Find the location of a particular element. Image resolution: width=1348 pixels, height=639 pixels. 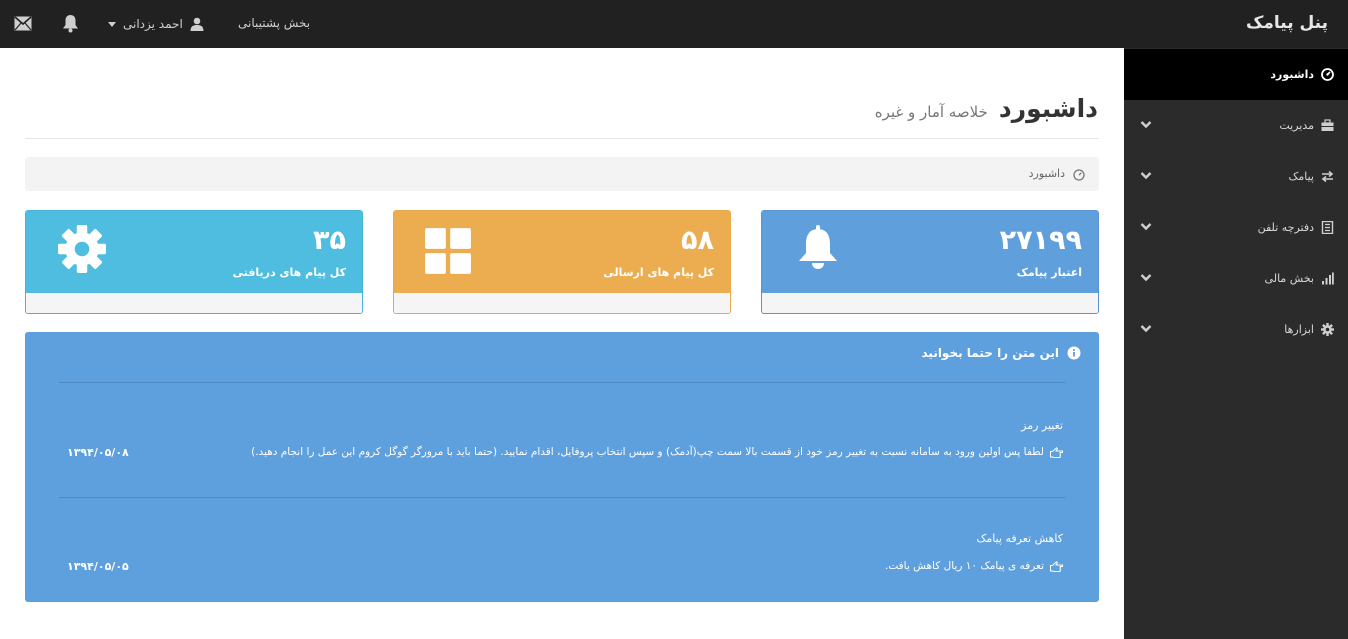

stat-value: ۳۵ is located at coordinates (329, 240).